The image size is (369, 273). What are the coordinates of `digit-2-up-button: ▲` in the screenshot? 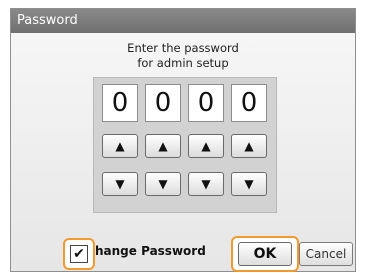 It's located at (163, 146).